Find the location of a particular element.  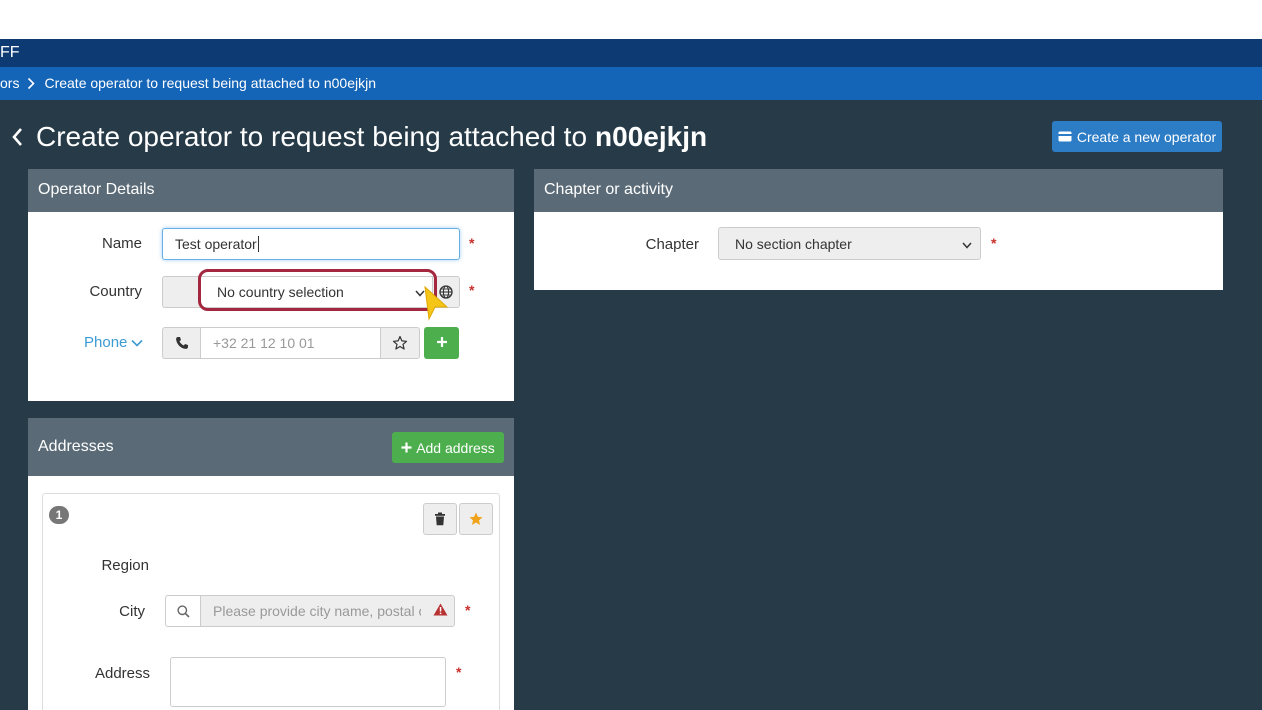

app-title: FF is located at coordinates (10, 52).